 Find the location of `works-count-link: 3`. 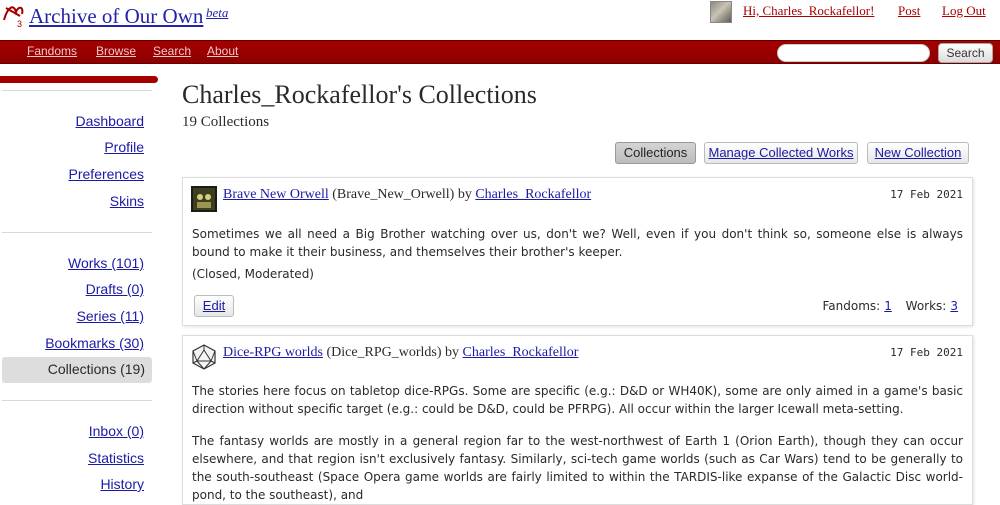

works-count-link: 3 is located at coordinates (954, 306).